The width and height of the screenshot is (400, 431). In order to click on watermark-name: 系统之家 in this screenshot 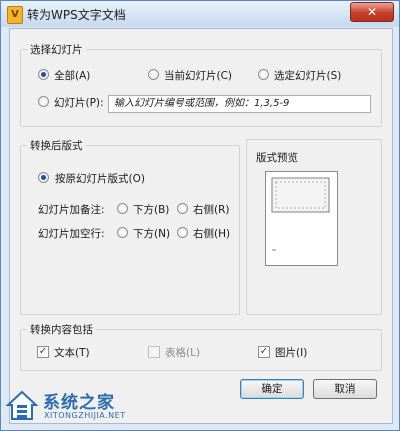, I will do `click(79, 403)`.